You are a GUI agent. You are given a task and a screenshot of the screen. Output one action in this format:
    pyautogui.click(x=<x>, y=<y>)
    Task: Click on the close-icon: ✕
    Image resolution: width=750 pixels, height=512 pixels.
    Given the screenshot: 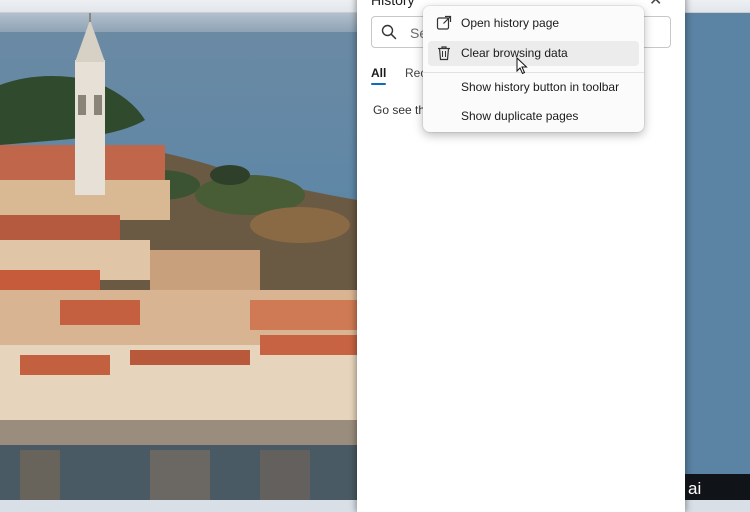 What is the action you would take?
    pyautogui.click(x=655, y=5)
    